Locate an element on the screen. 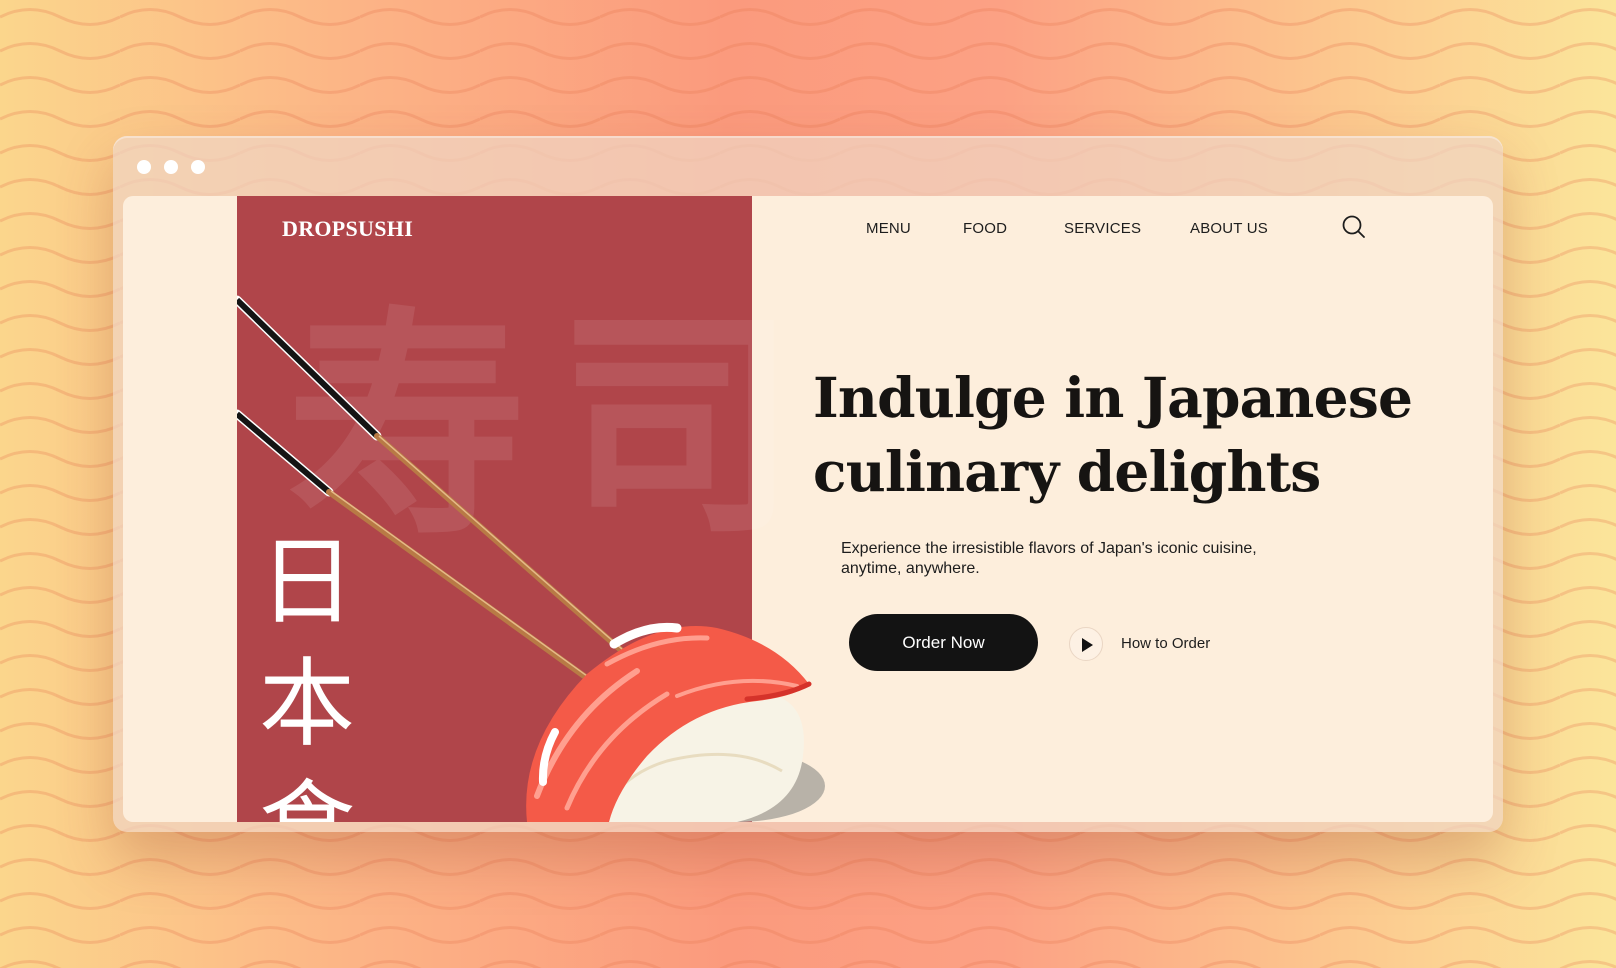 This screenshot has width=1616, height=968. search-button is located at coordinates (1355, 228).